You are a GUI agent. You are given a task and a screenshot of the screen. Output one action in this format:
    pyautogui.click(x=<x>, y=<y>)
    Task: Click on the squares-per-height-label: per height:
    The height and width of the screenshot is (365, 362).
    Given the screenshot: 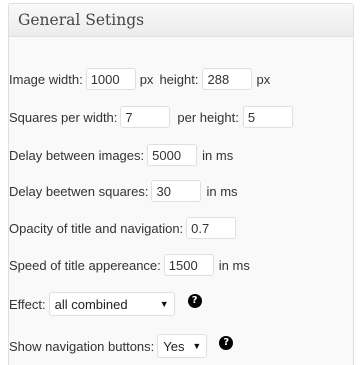 What is the action you would take?
    pyautogui.click(x=208, y=117)
    